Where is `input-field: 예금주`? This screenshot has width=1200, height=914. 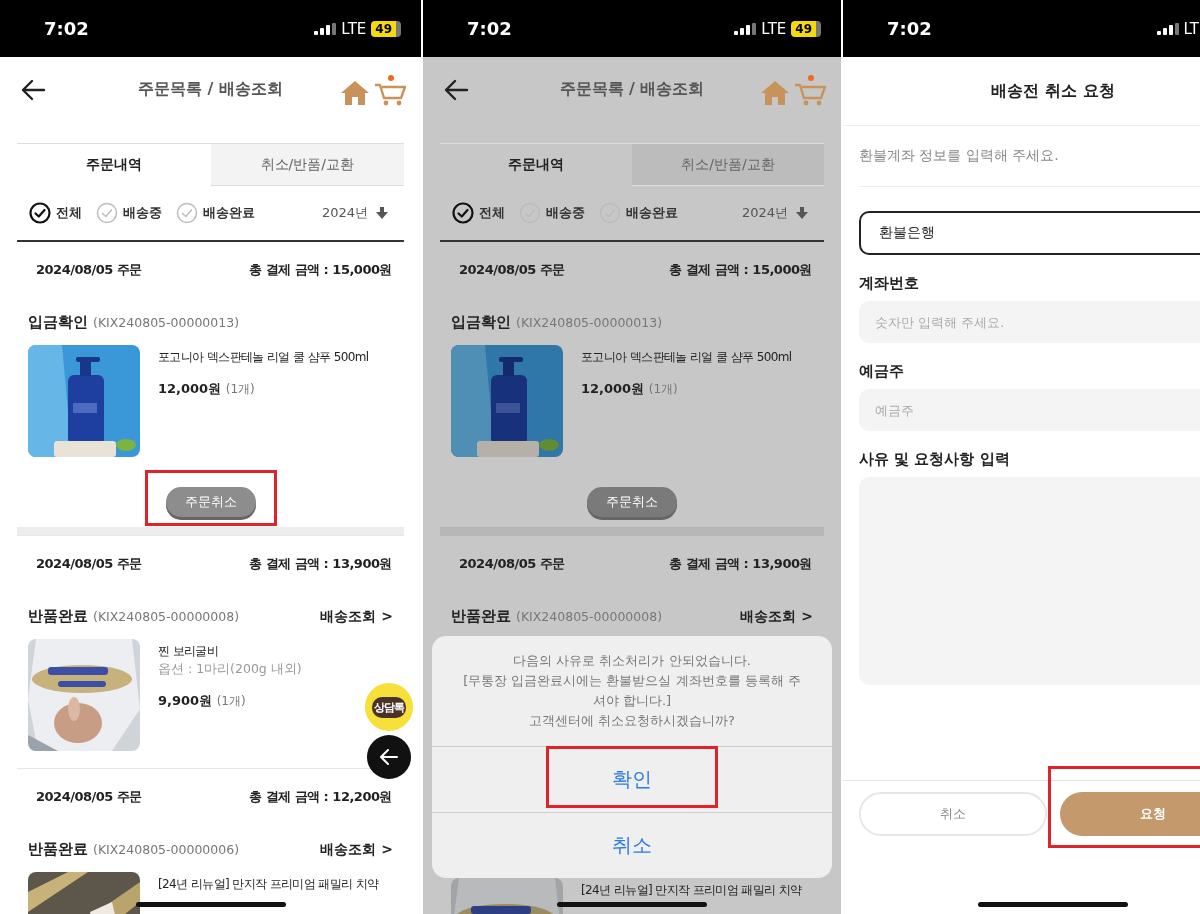 input-field: 예금주 is located at coordinates (1029, 410).